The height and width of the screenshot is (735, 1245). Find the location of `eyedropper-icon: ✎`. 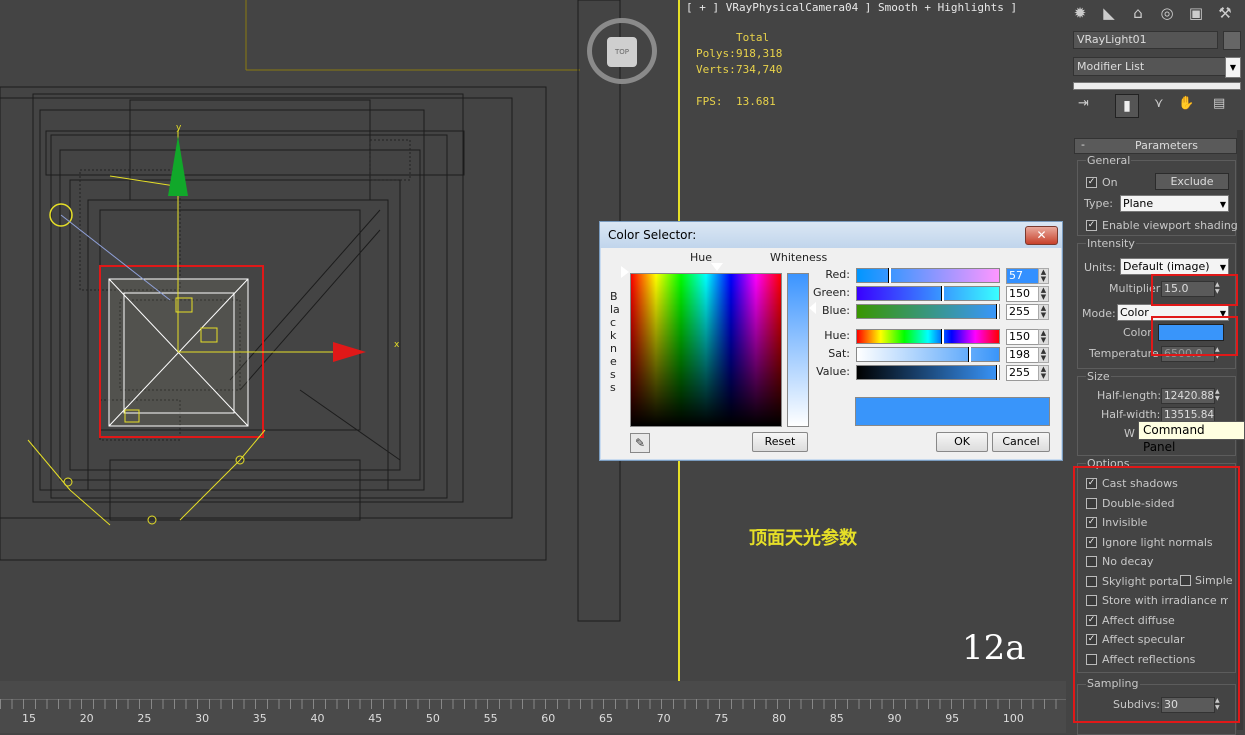

eyedropper-icon: ✎ is located at coordinates (640, 443).